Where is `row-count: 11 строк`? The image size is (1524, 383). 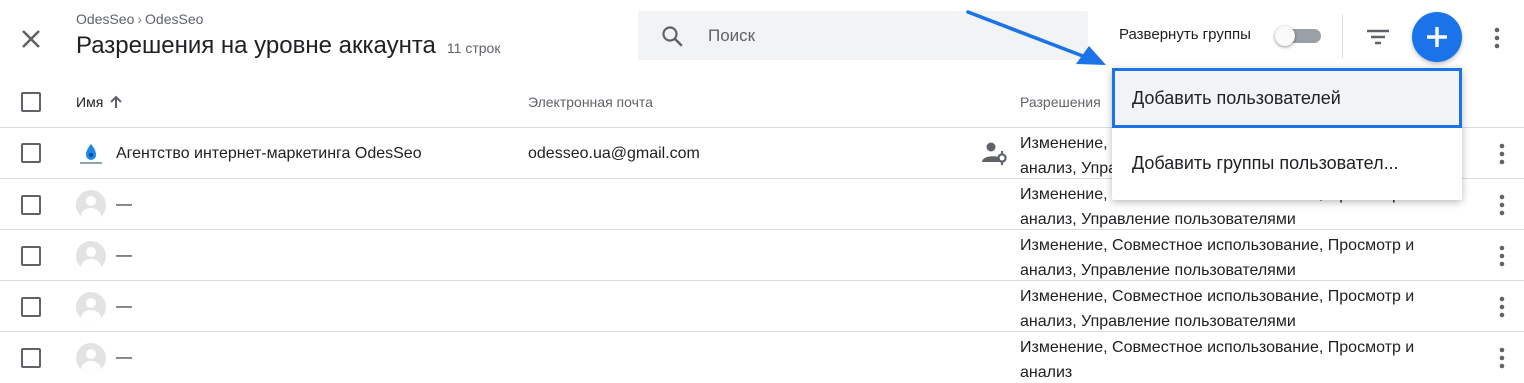
row-count: 11 строк is located at coordinates (473, 48).